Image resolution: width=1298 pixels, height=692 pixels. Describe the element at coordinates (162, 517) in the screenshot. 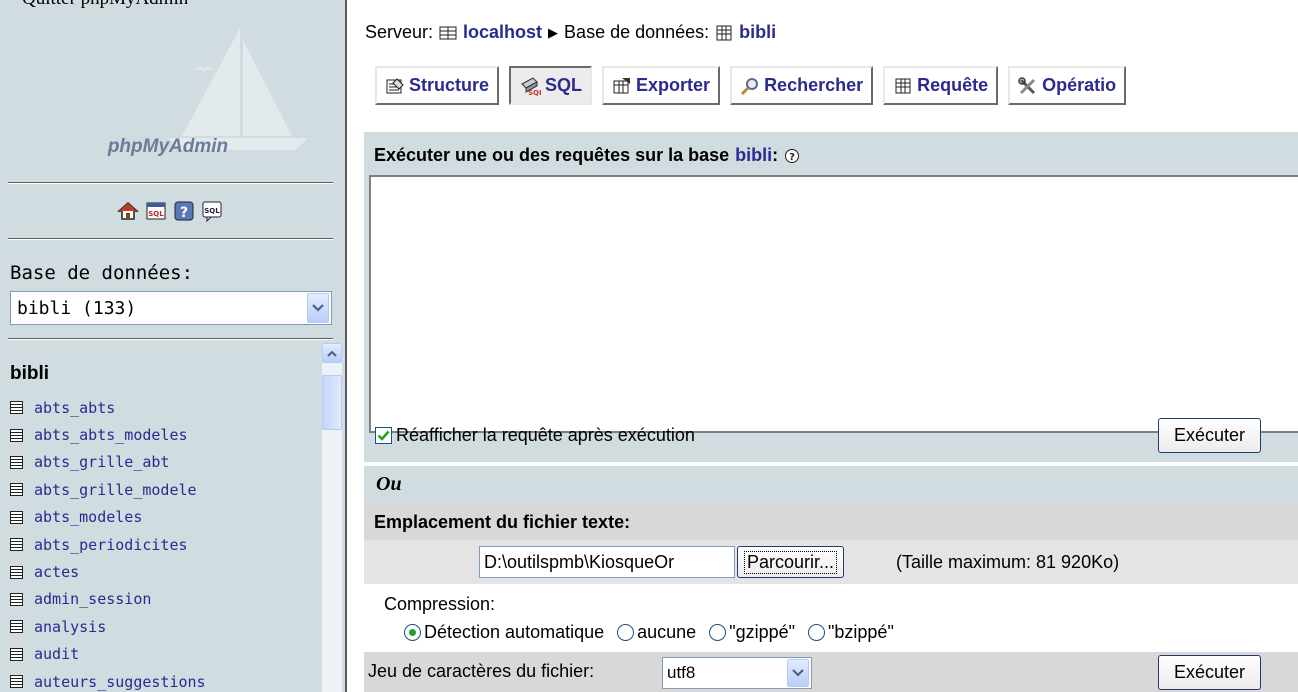

I see `table-list-item: abts_modeles` at that location.